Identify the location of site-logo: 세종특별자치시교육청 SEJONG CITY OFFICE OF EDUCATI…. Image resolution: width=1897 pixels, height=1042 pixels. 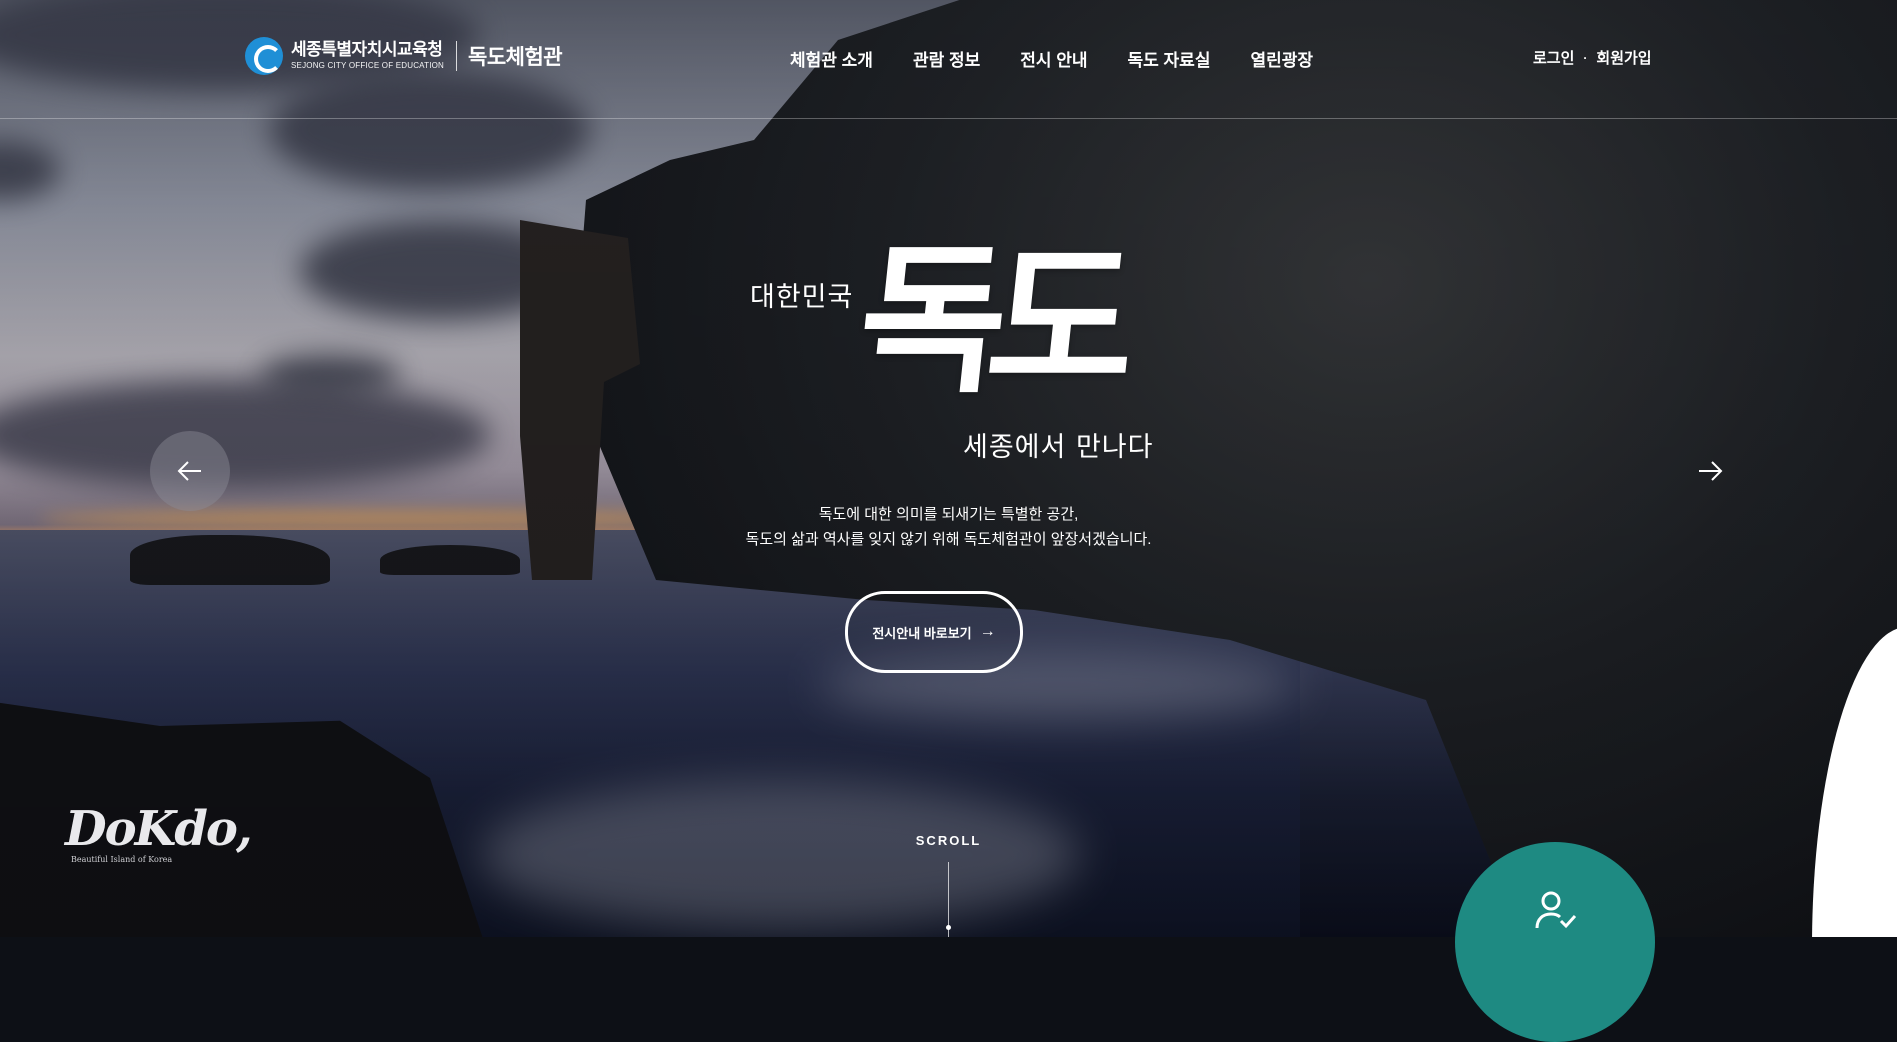
(404, 56).